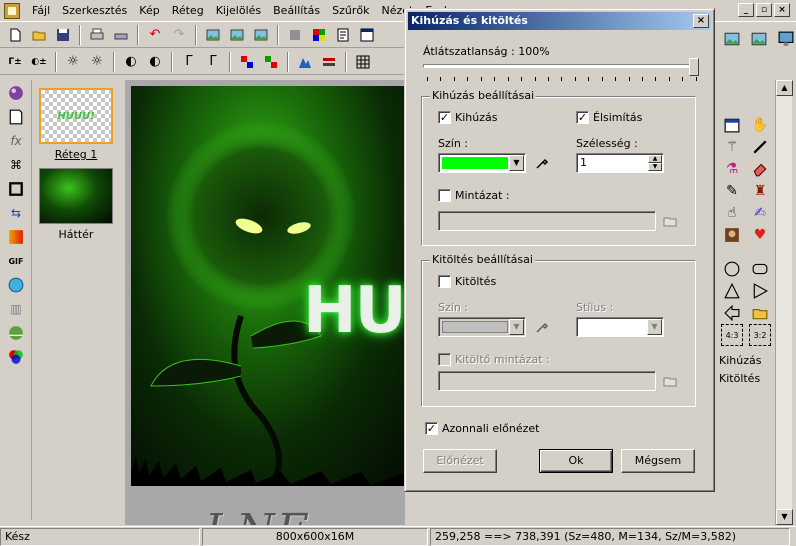  What do you see at coordinates (149, 11) in the screenshot?
I see `menu-image: Kép` at bounding box center [149, 11].